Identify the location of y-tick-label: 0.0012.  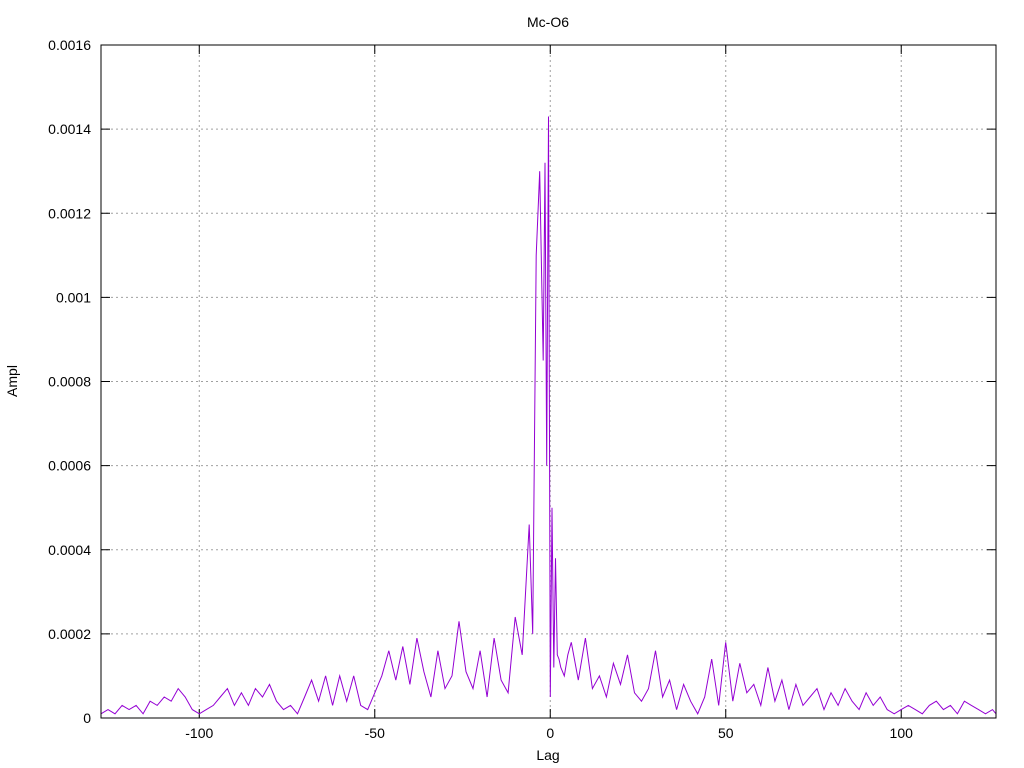
(69, 213).